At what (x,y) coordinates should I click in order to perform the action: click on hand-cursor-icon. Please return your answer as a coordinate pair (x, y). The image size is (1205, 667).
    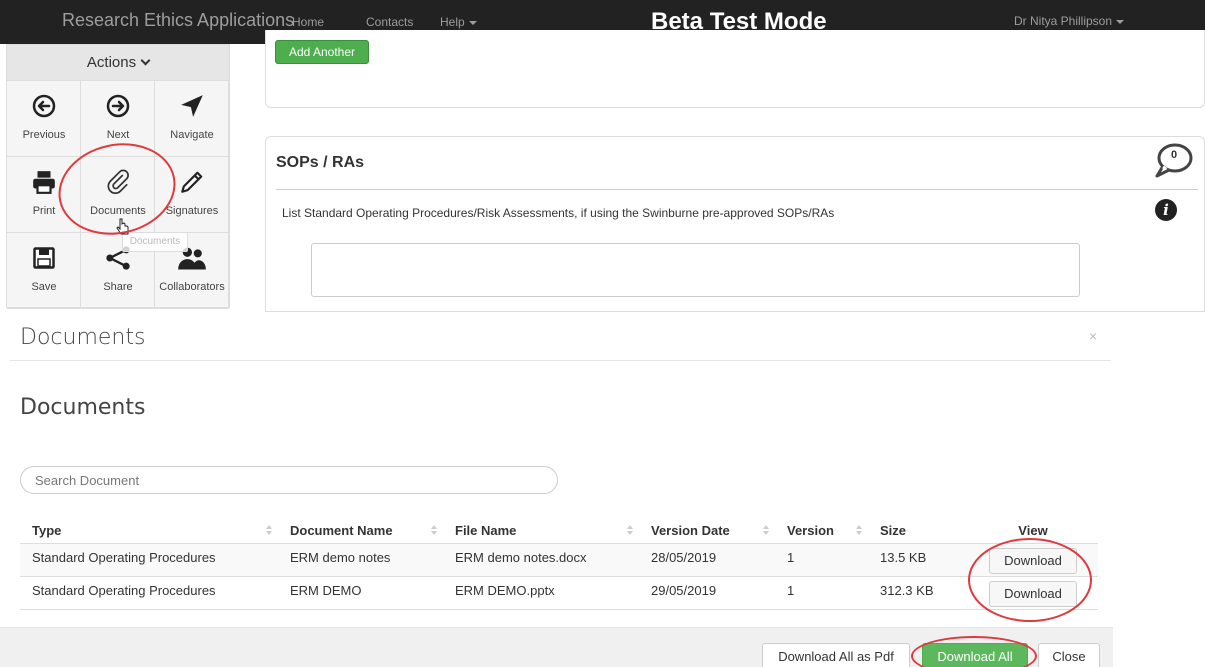
    Looking at the image, I should click on (123, 228).